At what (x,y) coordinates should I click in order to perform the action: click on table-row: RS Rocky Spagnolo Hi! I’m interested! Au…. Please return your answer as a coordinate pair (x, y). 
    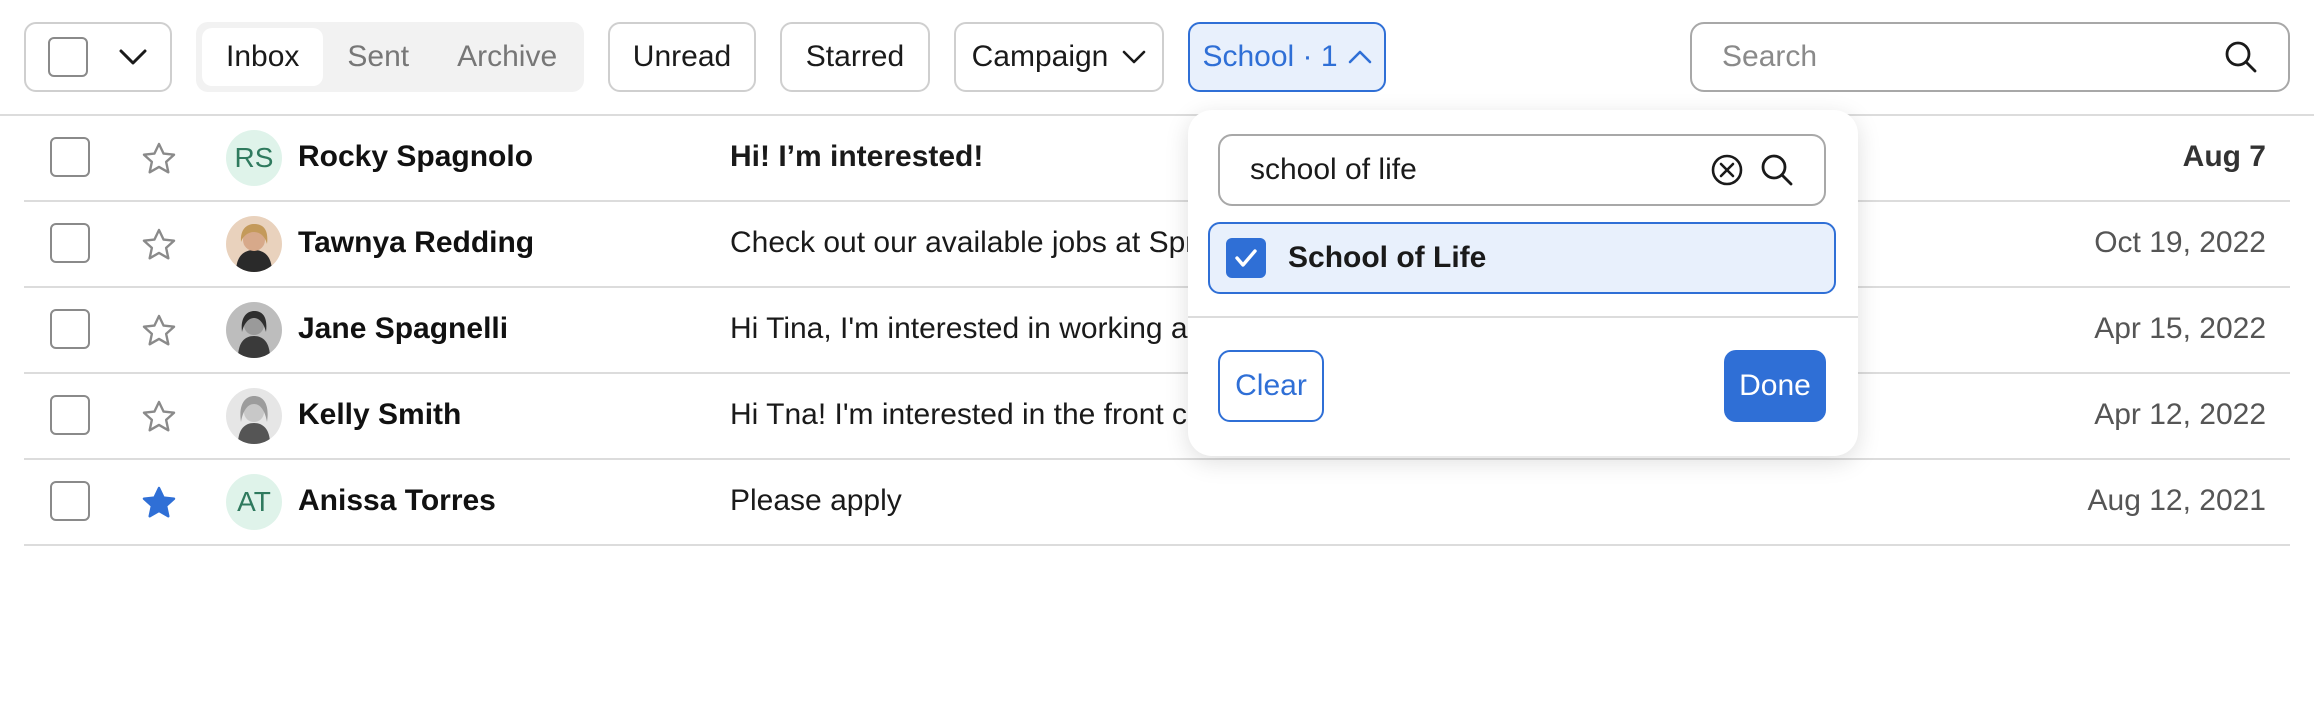
    Looking at the image, I should click on (1157, 159).